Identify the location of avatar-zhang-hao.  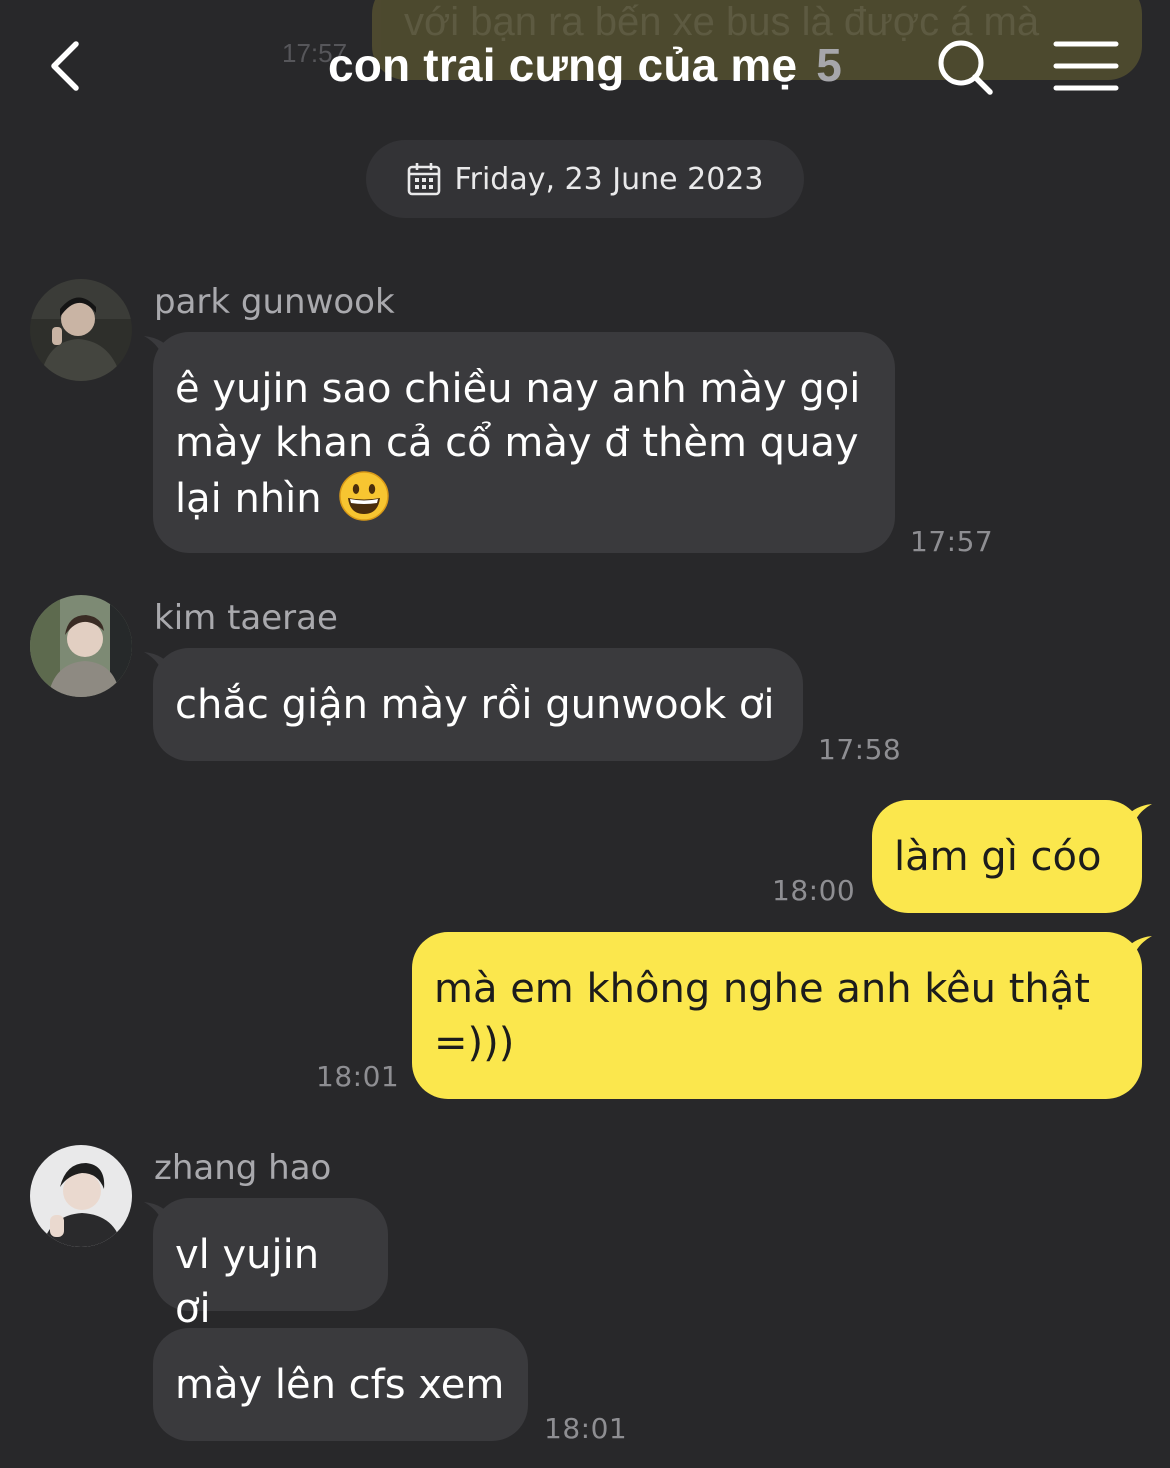
(81, 1196).